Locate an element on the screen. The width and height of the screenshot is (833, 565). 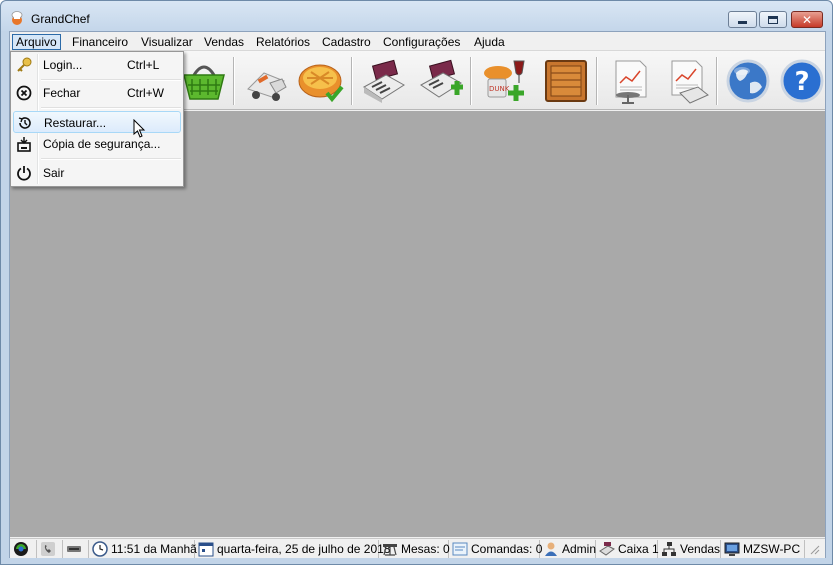
cash-register-add-button is located at coordinates (441, 81).